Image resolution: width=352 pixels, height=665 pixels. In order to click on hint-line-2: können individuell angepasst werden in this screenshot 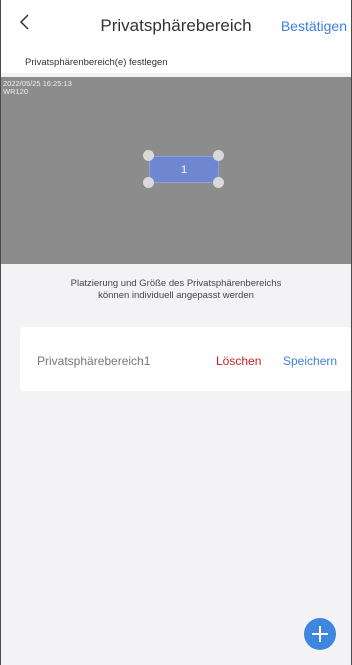, I will do `click(176, 295)`.